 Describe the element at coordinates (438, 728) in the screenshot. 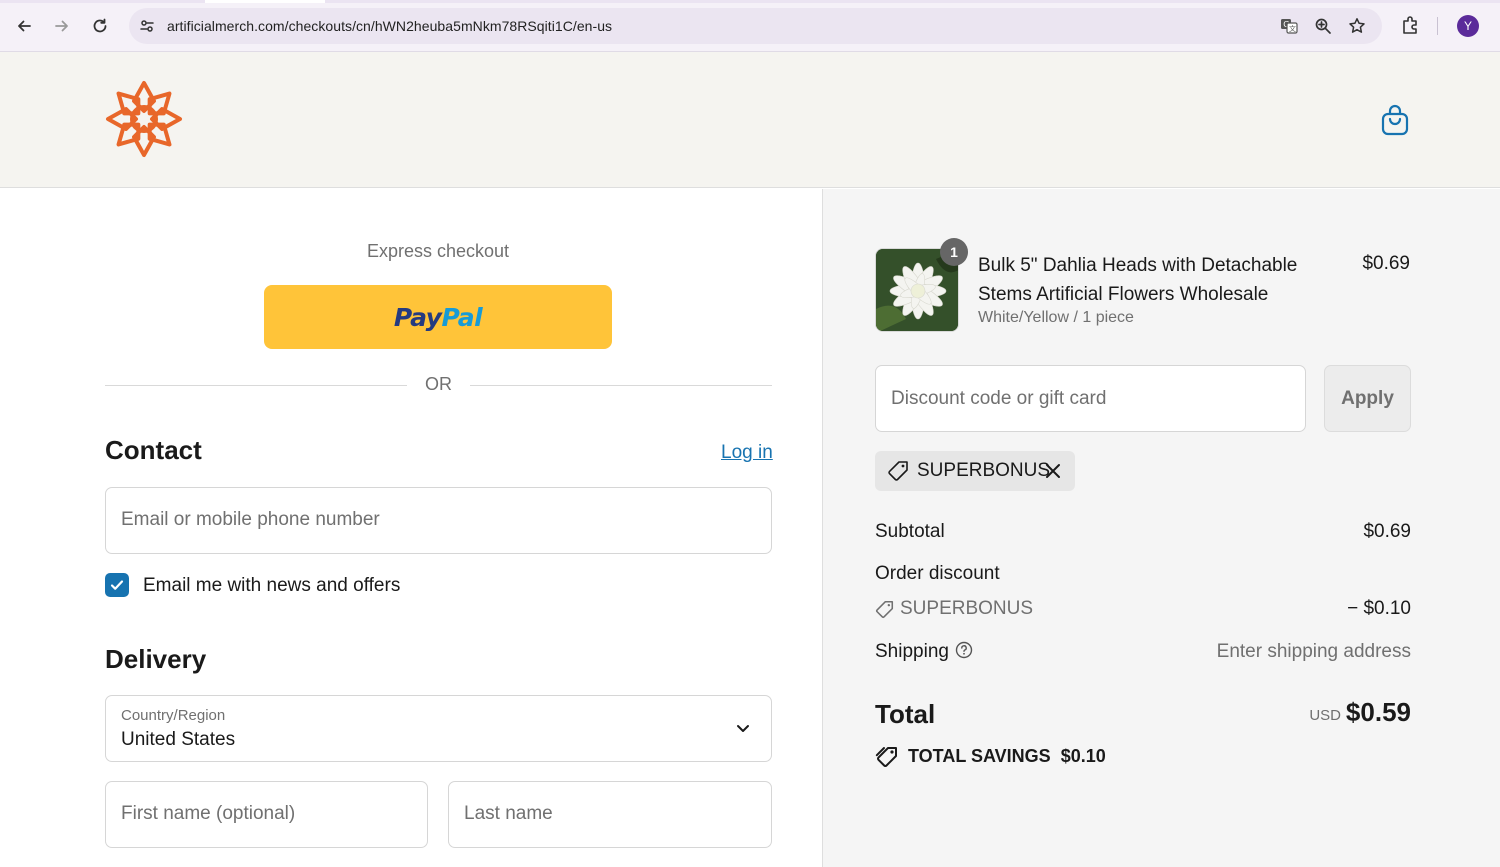

I see `country-select: Country/Region United States` at that location.